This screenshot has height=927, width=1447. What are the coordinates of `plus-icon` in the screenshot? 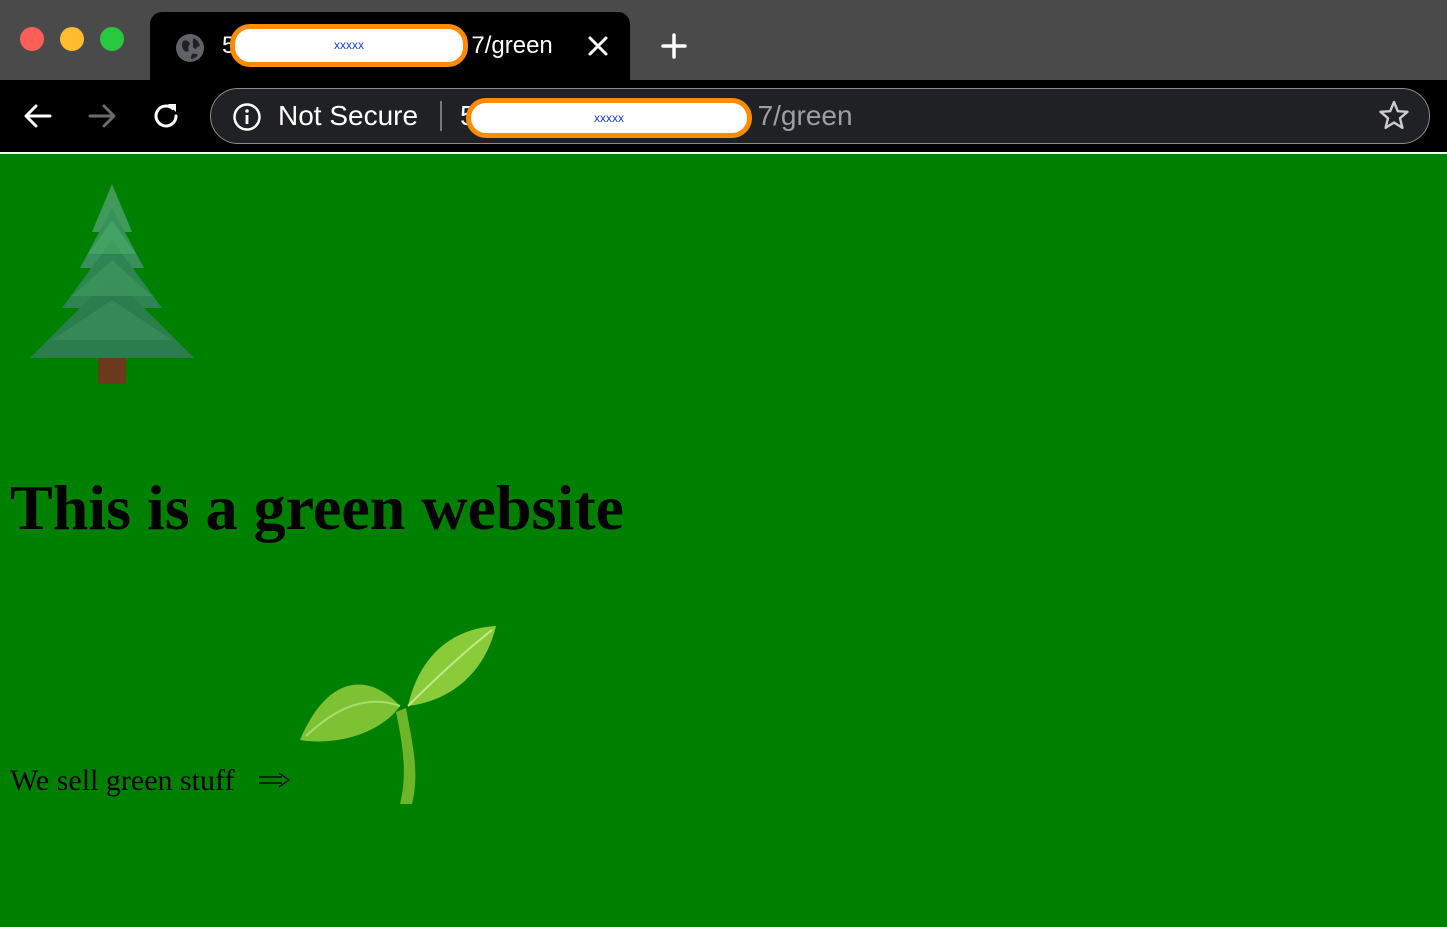 It's located at (674, 46).